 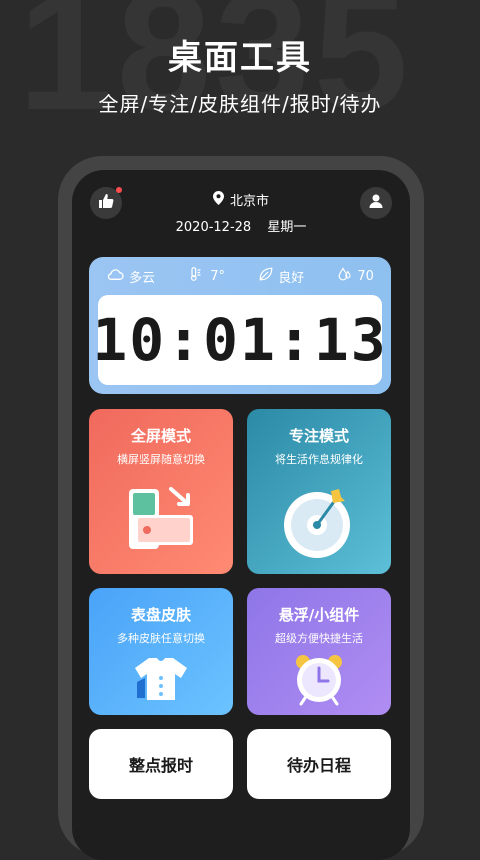 I want to click on weekday-label: 星期一, so click(x=287, y=227).